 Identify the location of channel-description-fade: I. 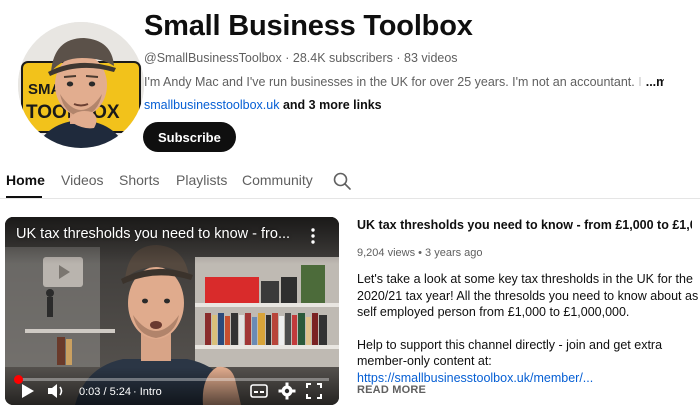
(640, 82).